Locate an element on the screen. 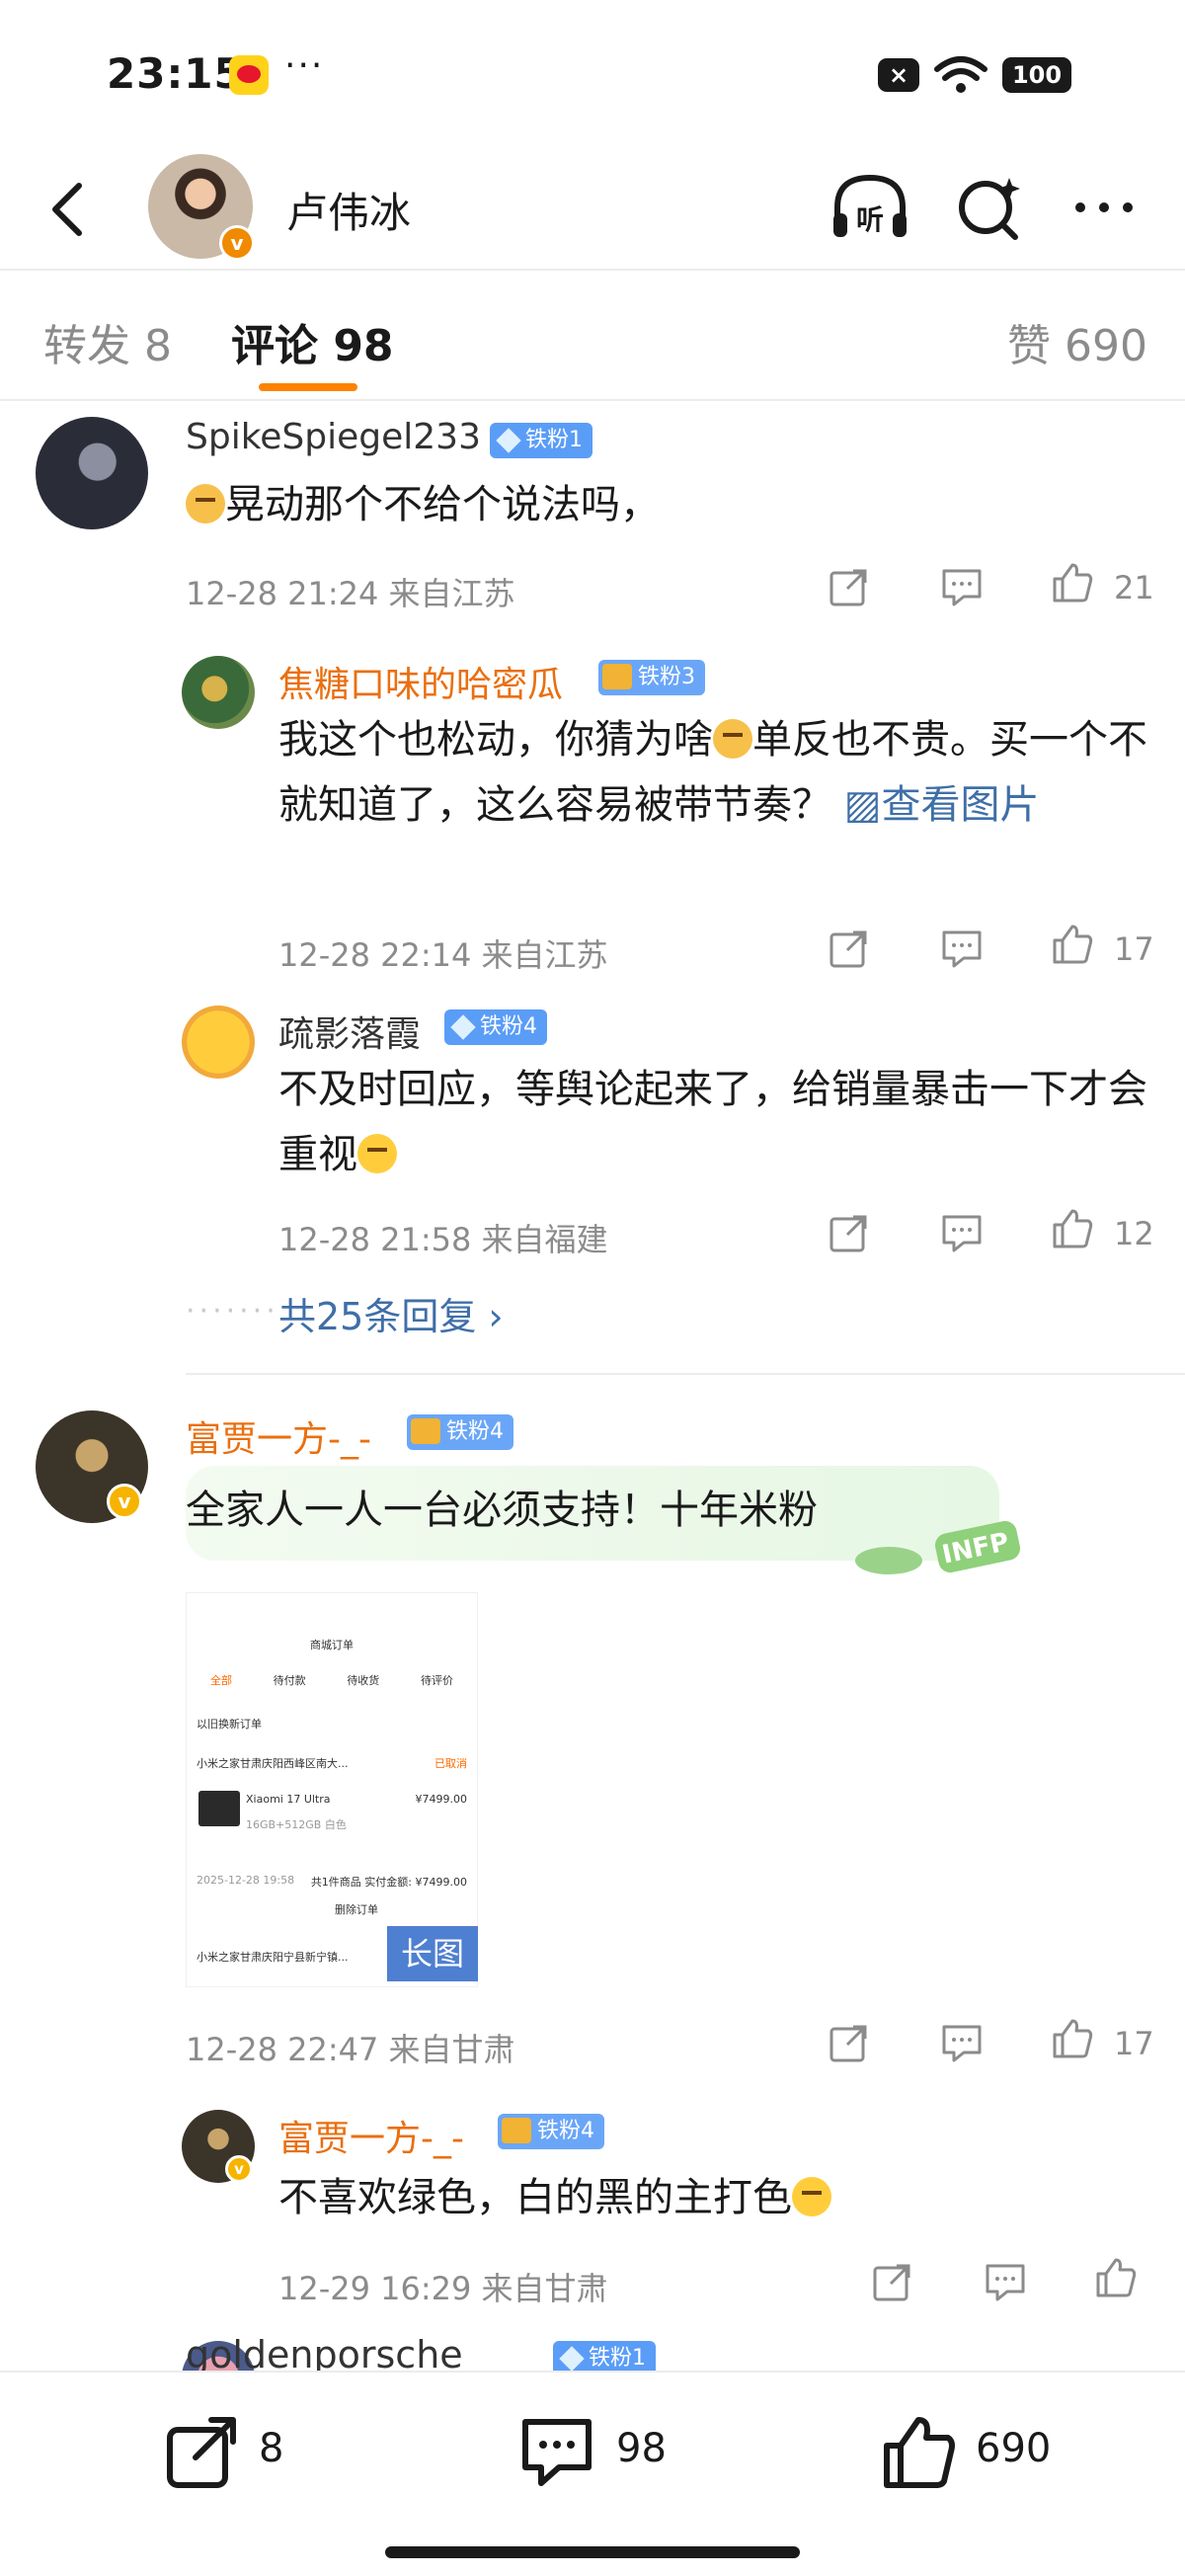 The image size is (1185, 2576). bottom-action-bar: 8 98 690 is located at coordinates (592, 2473).